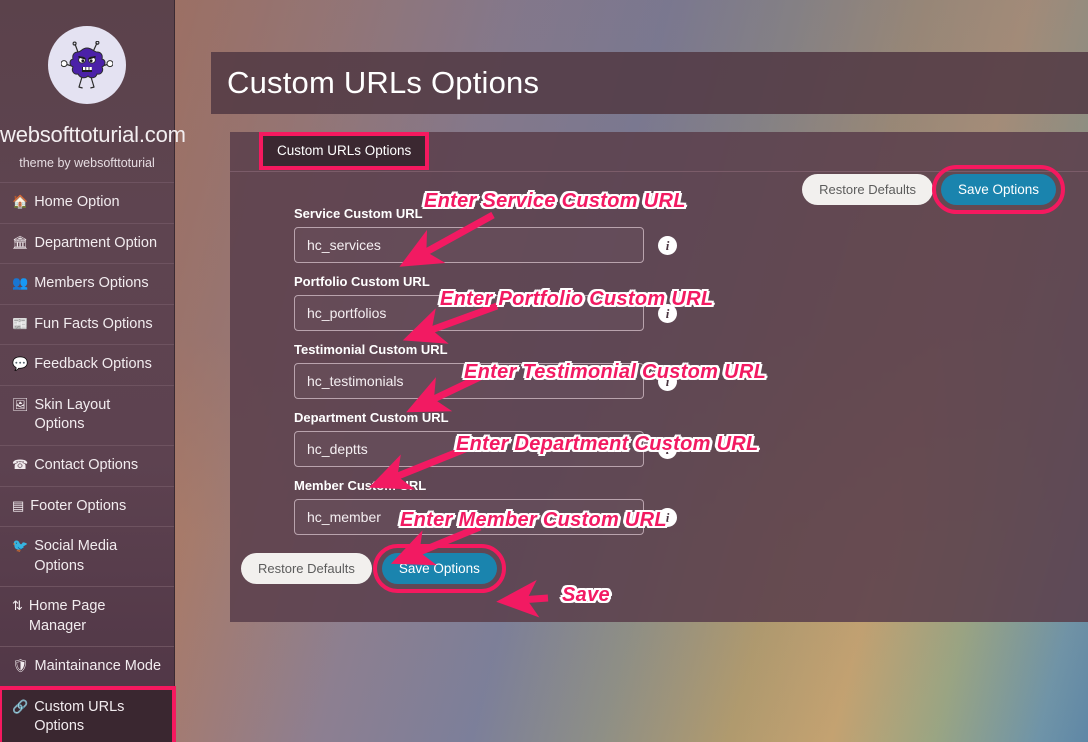 This screenshot has height=742, width=1088. What do you see at coordinates (358, 213) in the screenshot?
I see `field-label: Service Custom URL` at bounding box center [358, 213].